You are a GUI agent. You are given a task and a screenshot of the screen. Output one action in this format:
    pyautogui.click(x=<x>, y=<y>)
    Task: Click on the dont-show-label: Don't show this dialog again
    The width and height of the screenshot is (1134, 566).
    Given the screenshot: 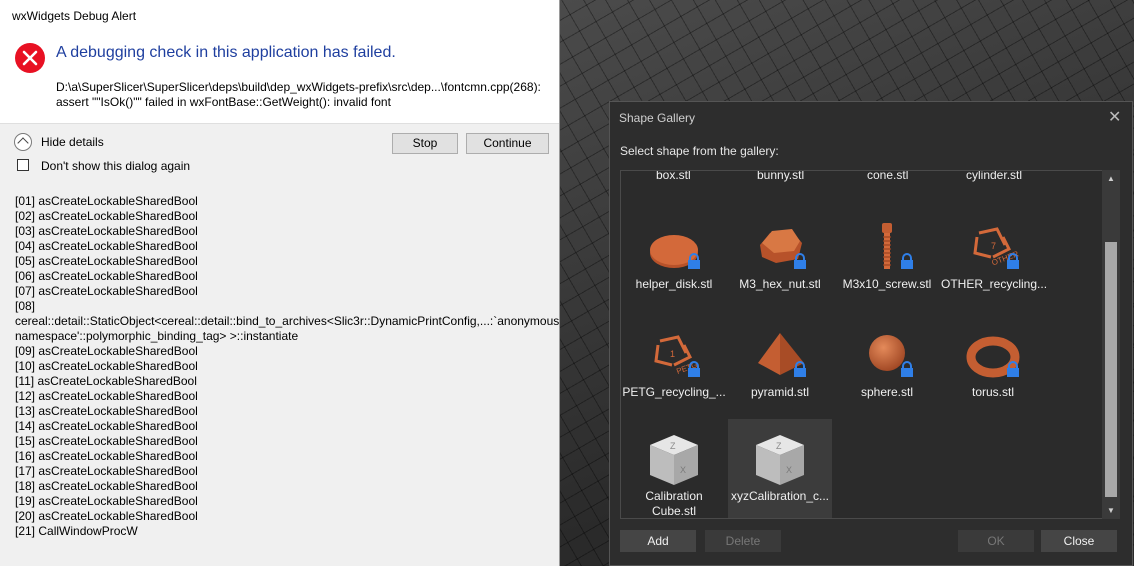 What is the action you would take?
    pyautogui.click(x=115, y=166)
    